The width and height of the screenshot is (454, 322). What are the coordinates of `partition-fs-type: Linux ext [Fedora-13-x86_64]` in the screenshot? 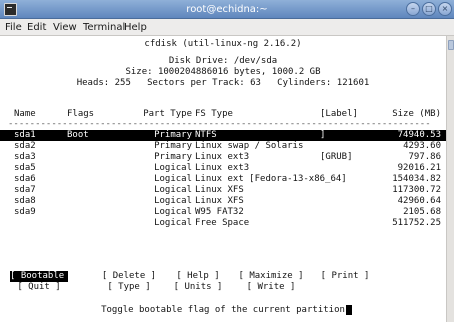 It's located at (271, 179).